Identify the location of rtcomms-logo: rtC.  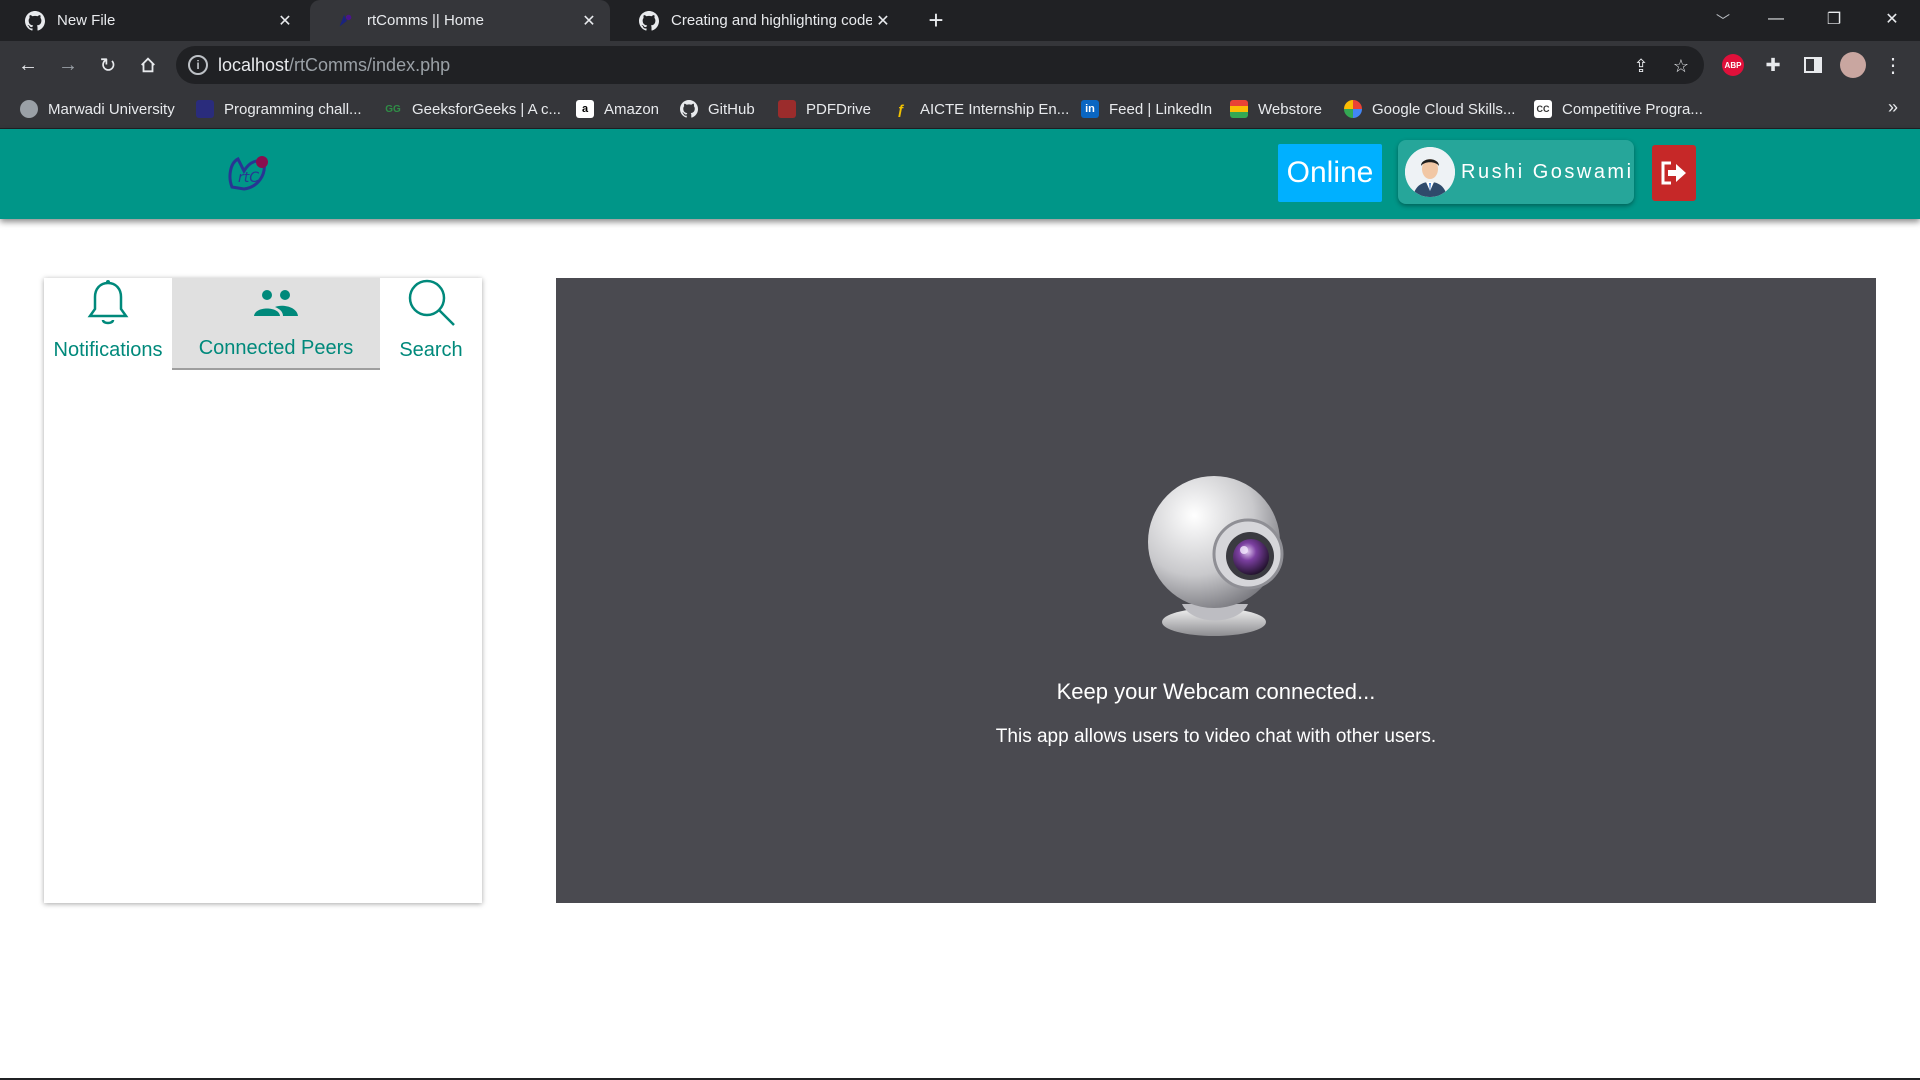
(248, 173).